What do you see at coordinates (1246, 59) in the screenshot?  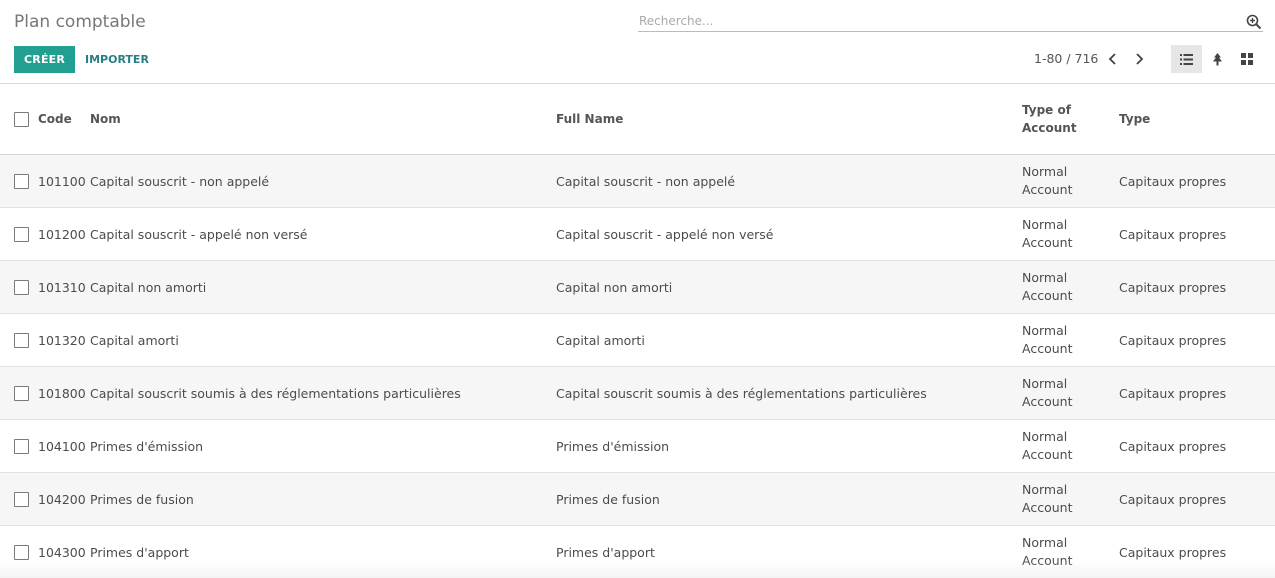 I see `kanban-view-icon` at bounding box center [1246, 59].